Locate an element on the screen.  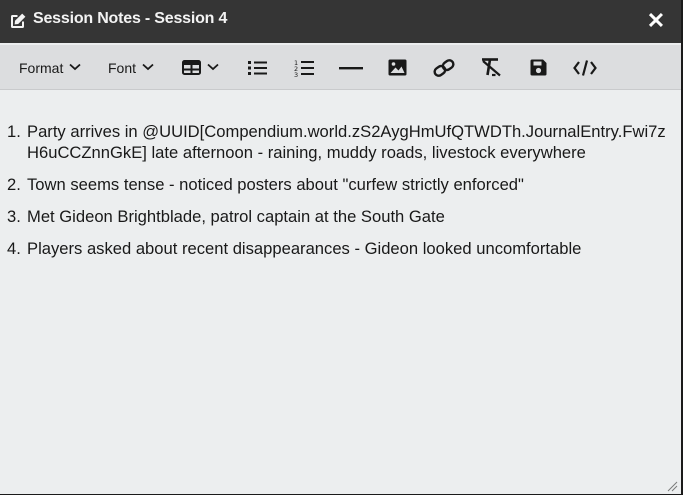
note-number: 3. is located at coordinates (14, 216).